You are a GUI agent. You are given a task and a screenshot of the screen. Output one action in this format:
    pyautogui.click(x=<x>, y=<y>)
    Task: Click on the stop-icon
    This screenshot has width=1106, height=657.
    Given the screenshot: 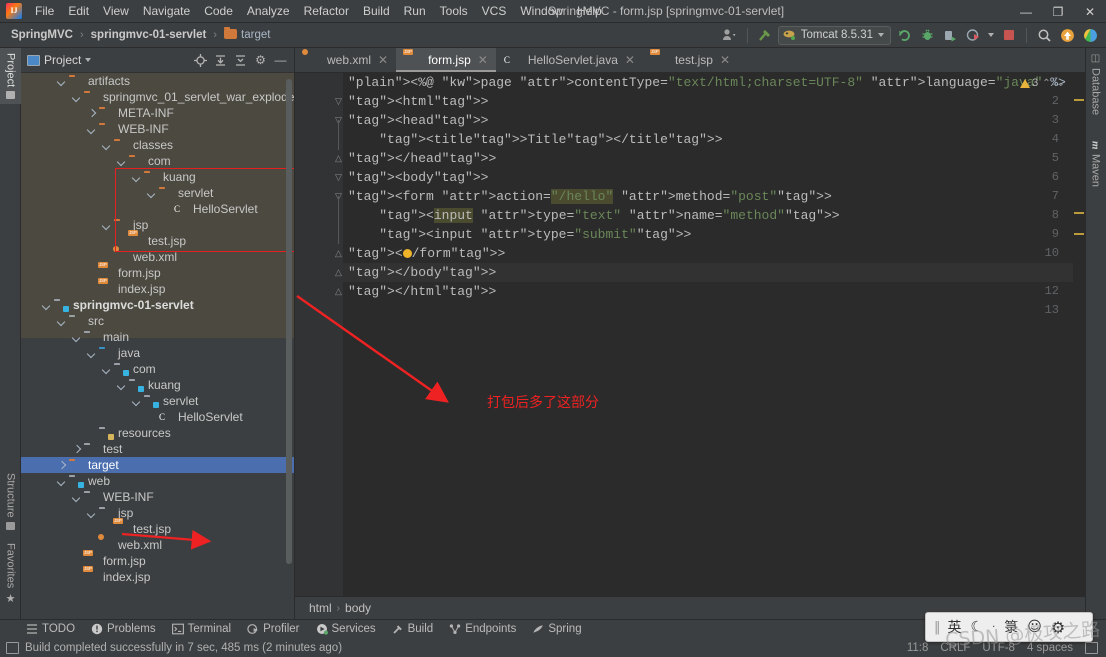 What is the action you would take?
    pyautogui.click(x=1009, y=35)
    